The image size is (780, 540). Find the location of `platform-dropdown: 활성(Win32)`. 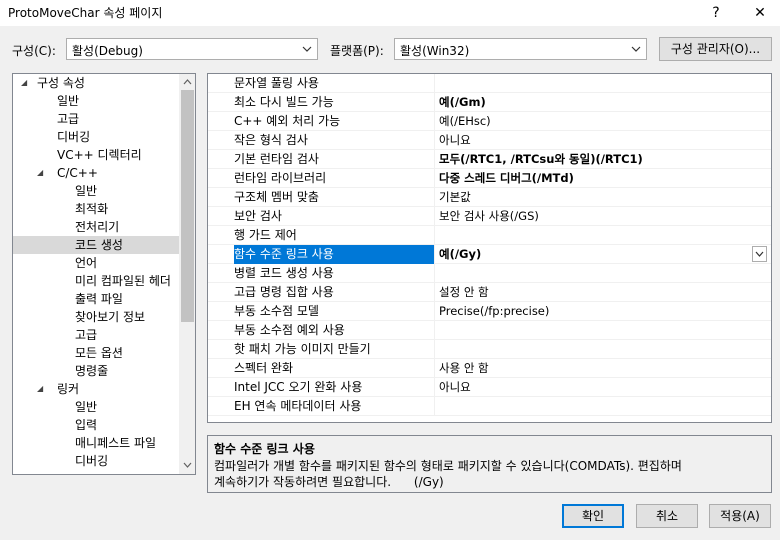

platform-dropdown: 활성(Win32) is located at coordinates (520, 49).